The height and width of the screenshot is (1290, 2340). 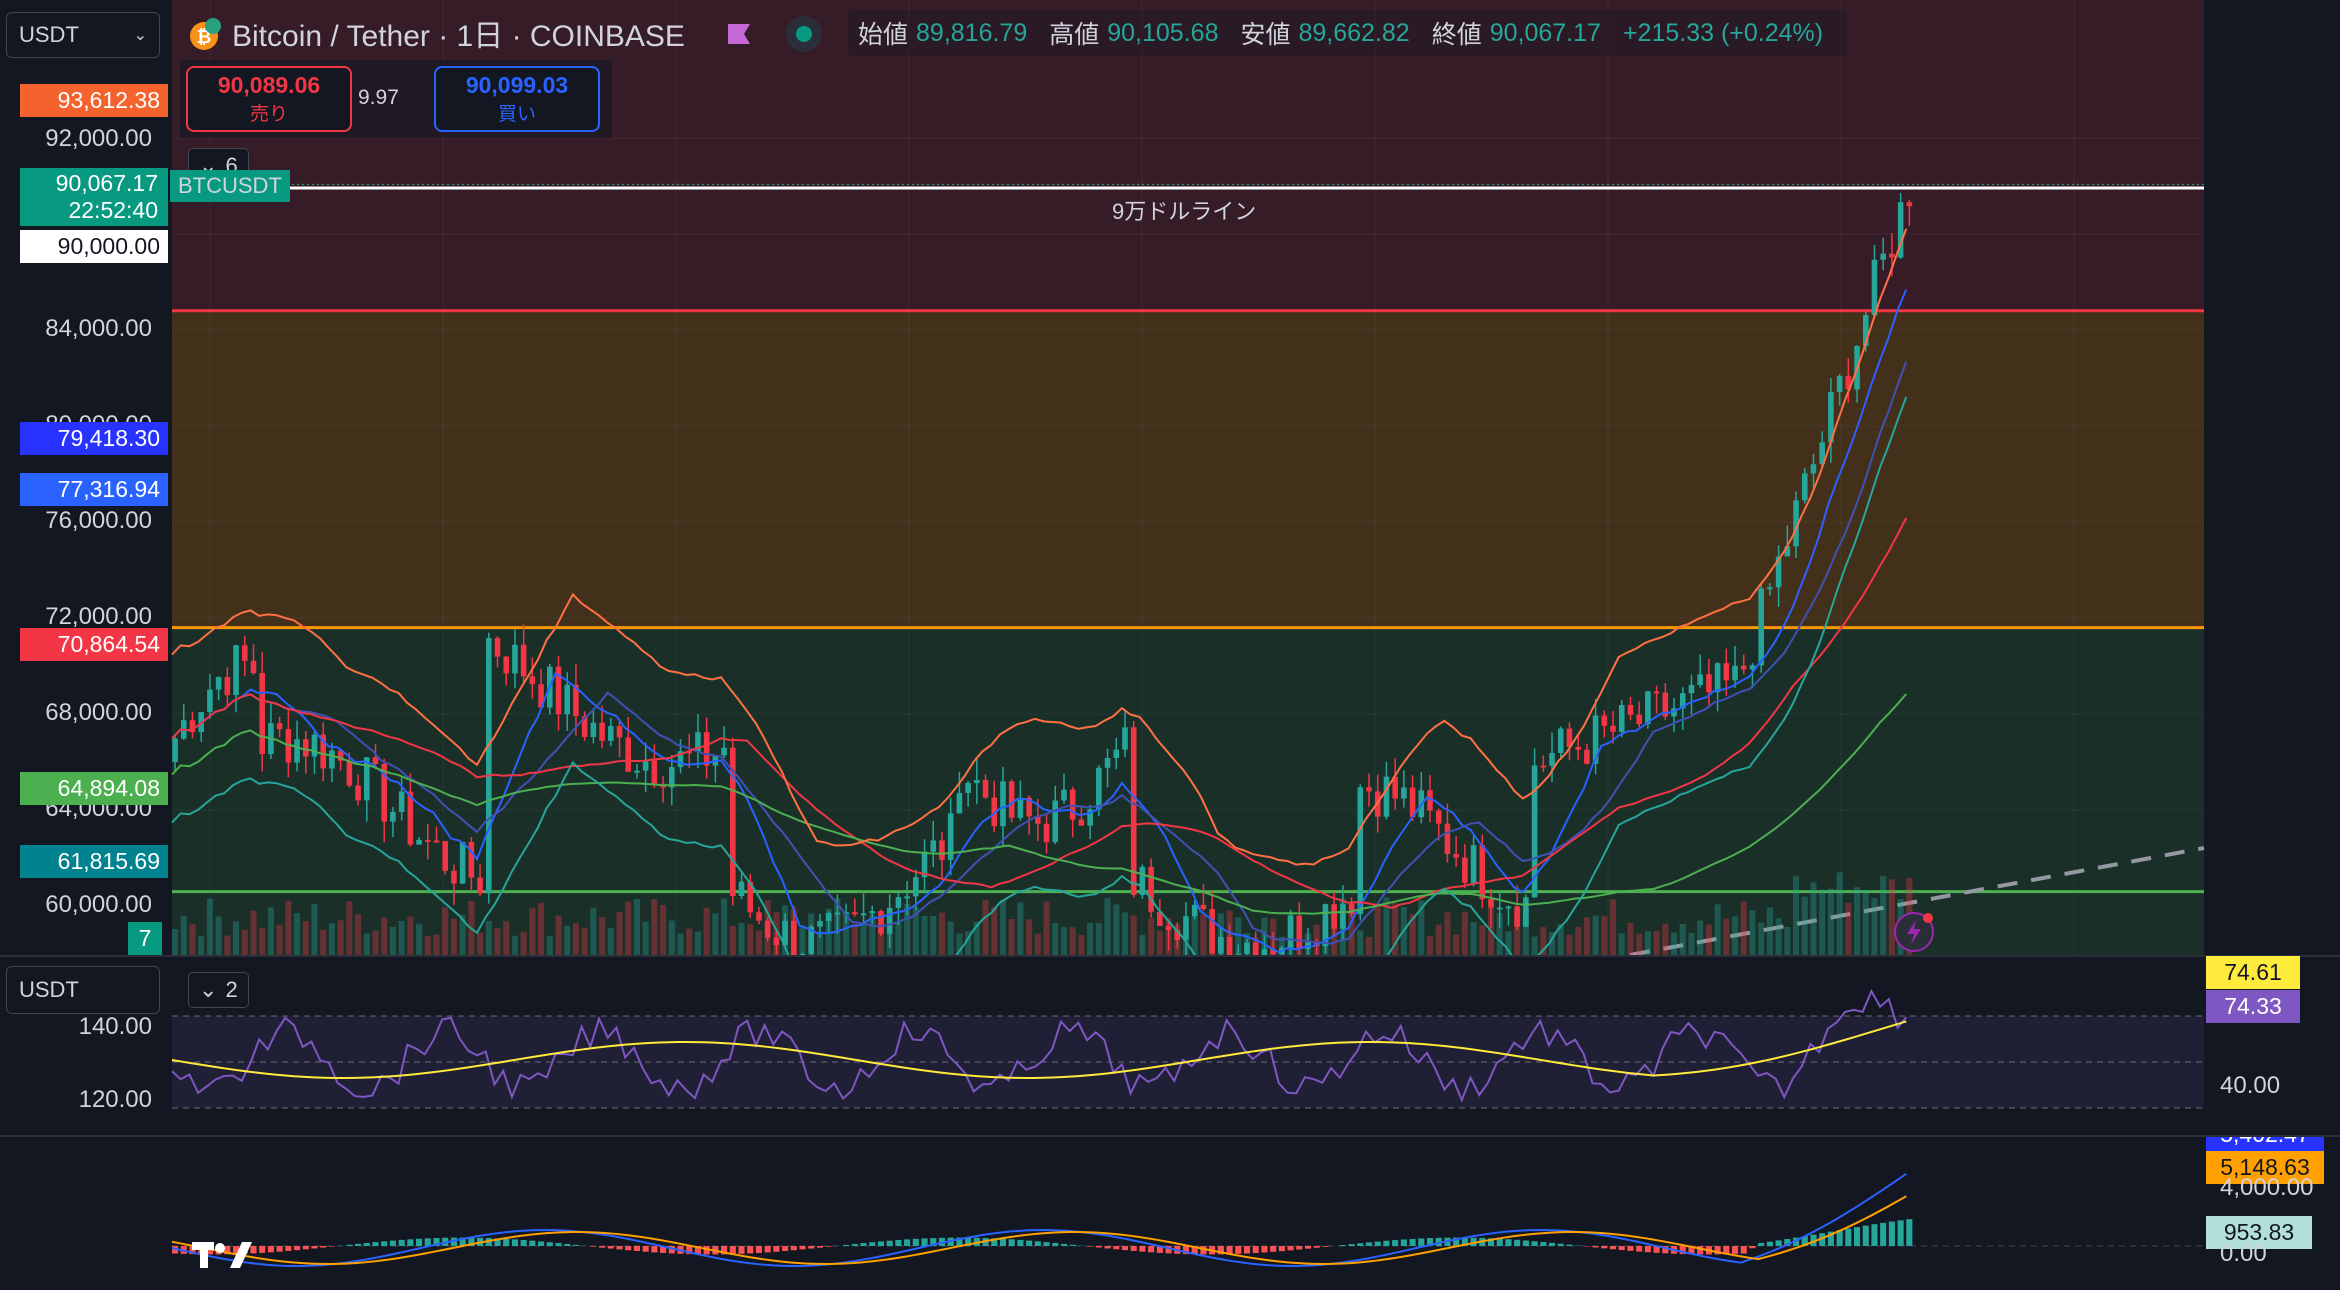 I want to click on market-status-icon, so click(x=804, y=34).